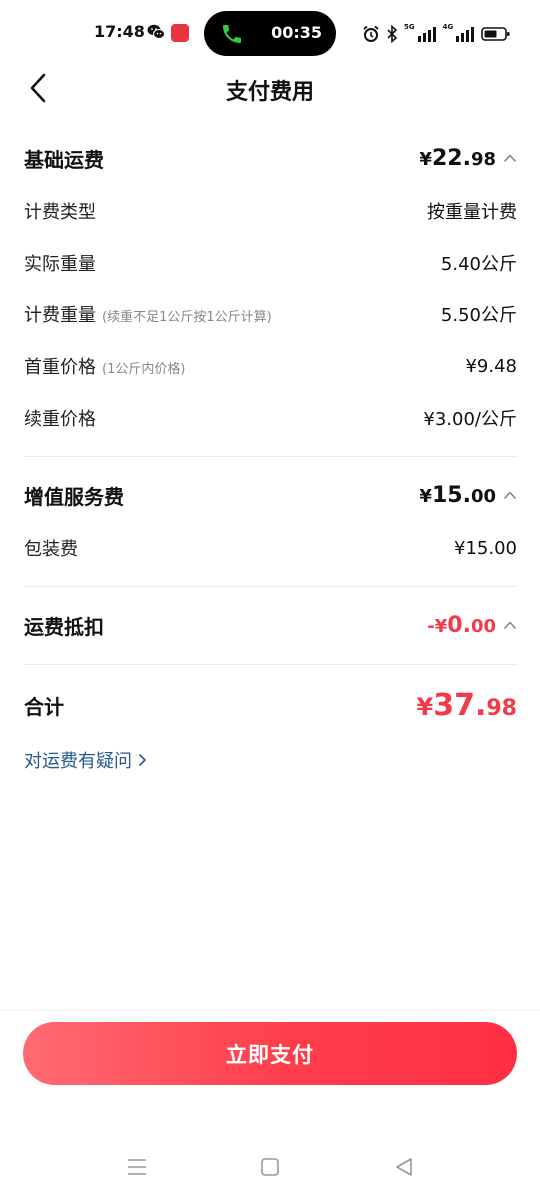 This screenshot has width=540, height=1200. I want to click on detail-label: 计费重量 (续重不足1公斤按1公斤计算), so click(148, 314).